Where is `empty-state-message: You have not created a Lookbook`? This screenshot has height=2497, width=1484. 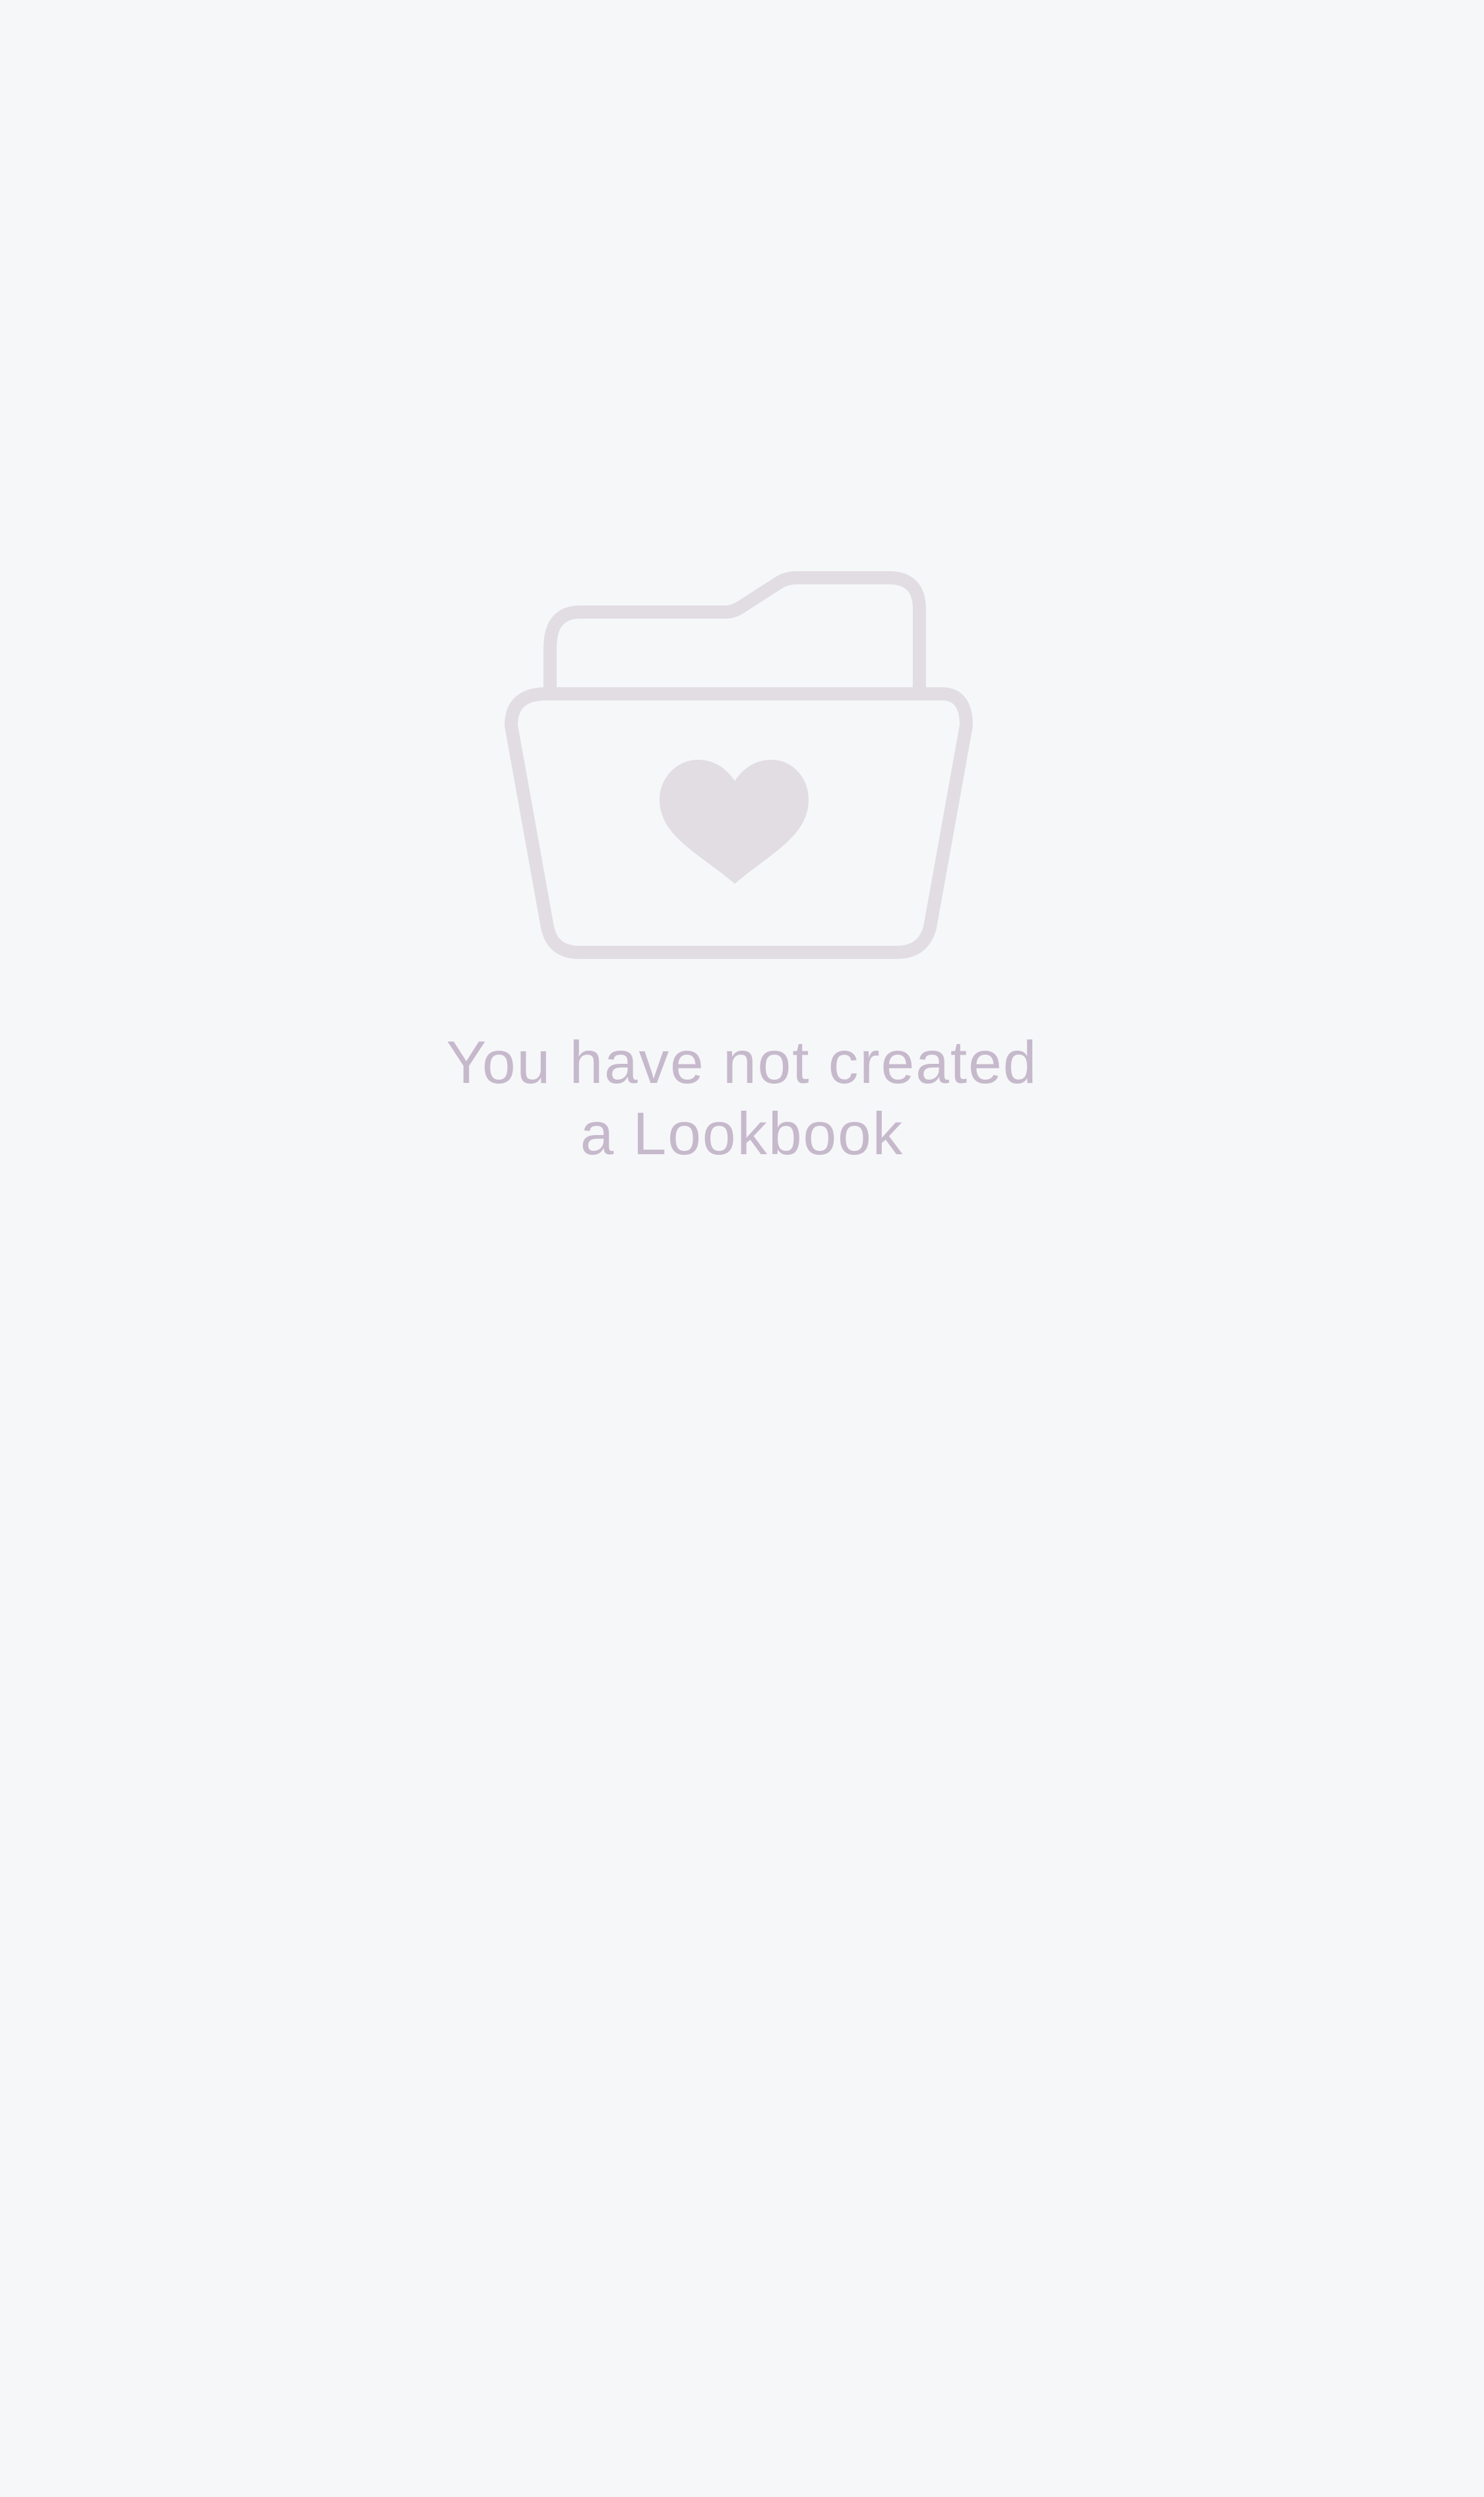 empty-state-message: You have not created a Lookbook is located at coordinates (742, 1099).